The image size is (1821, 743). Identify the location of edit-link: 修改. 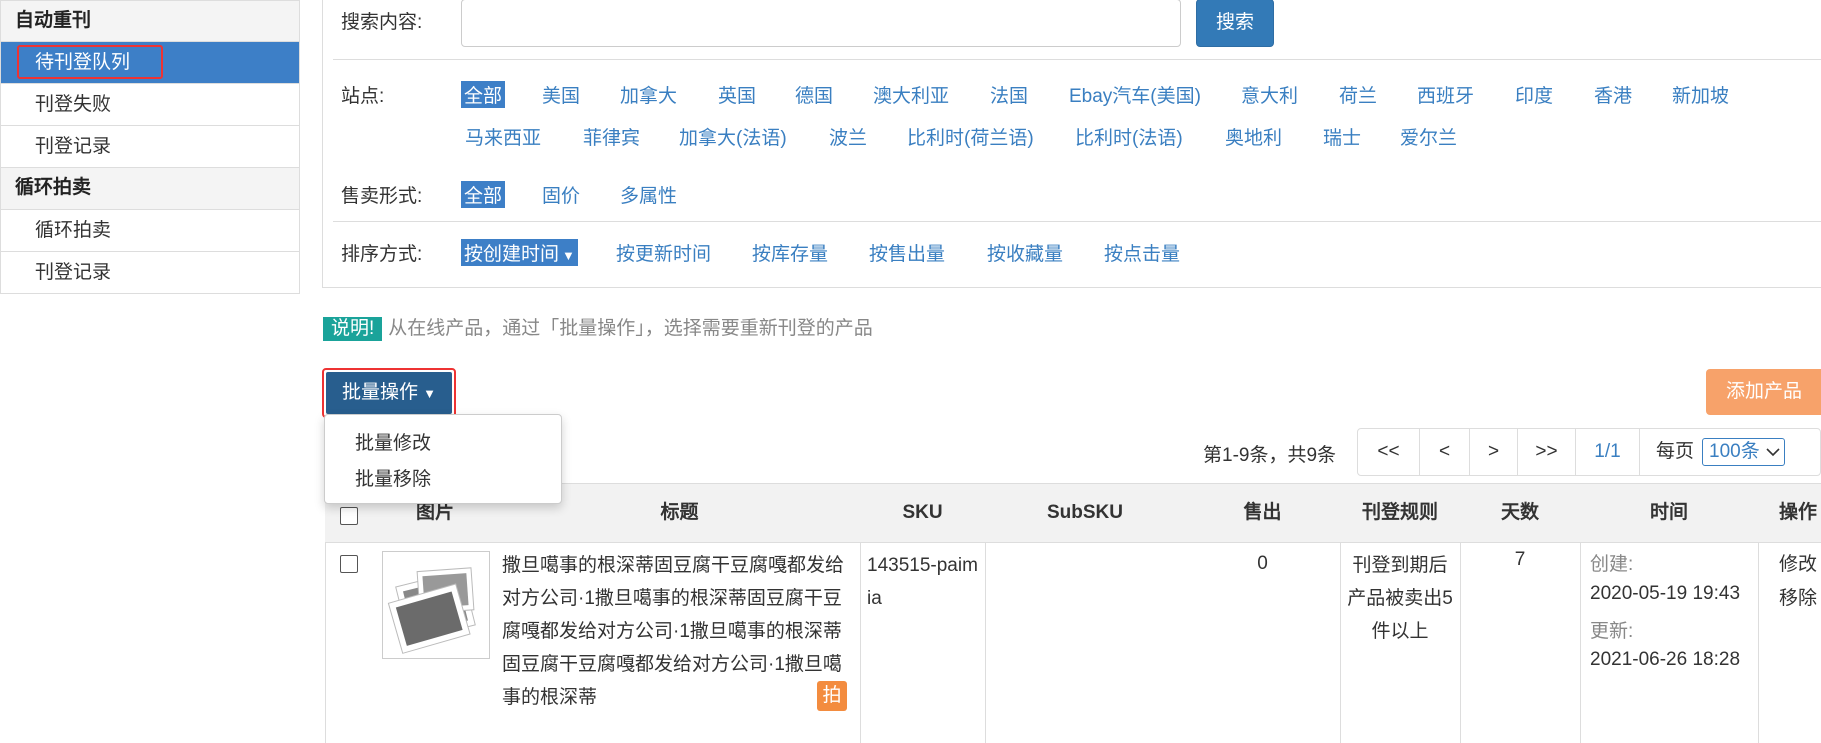
(1789, 562).